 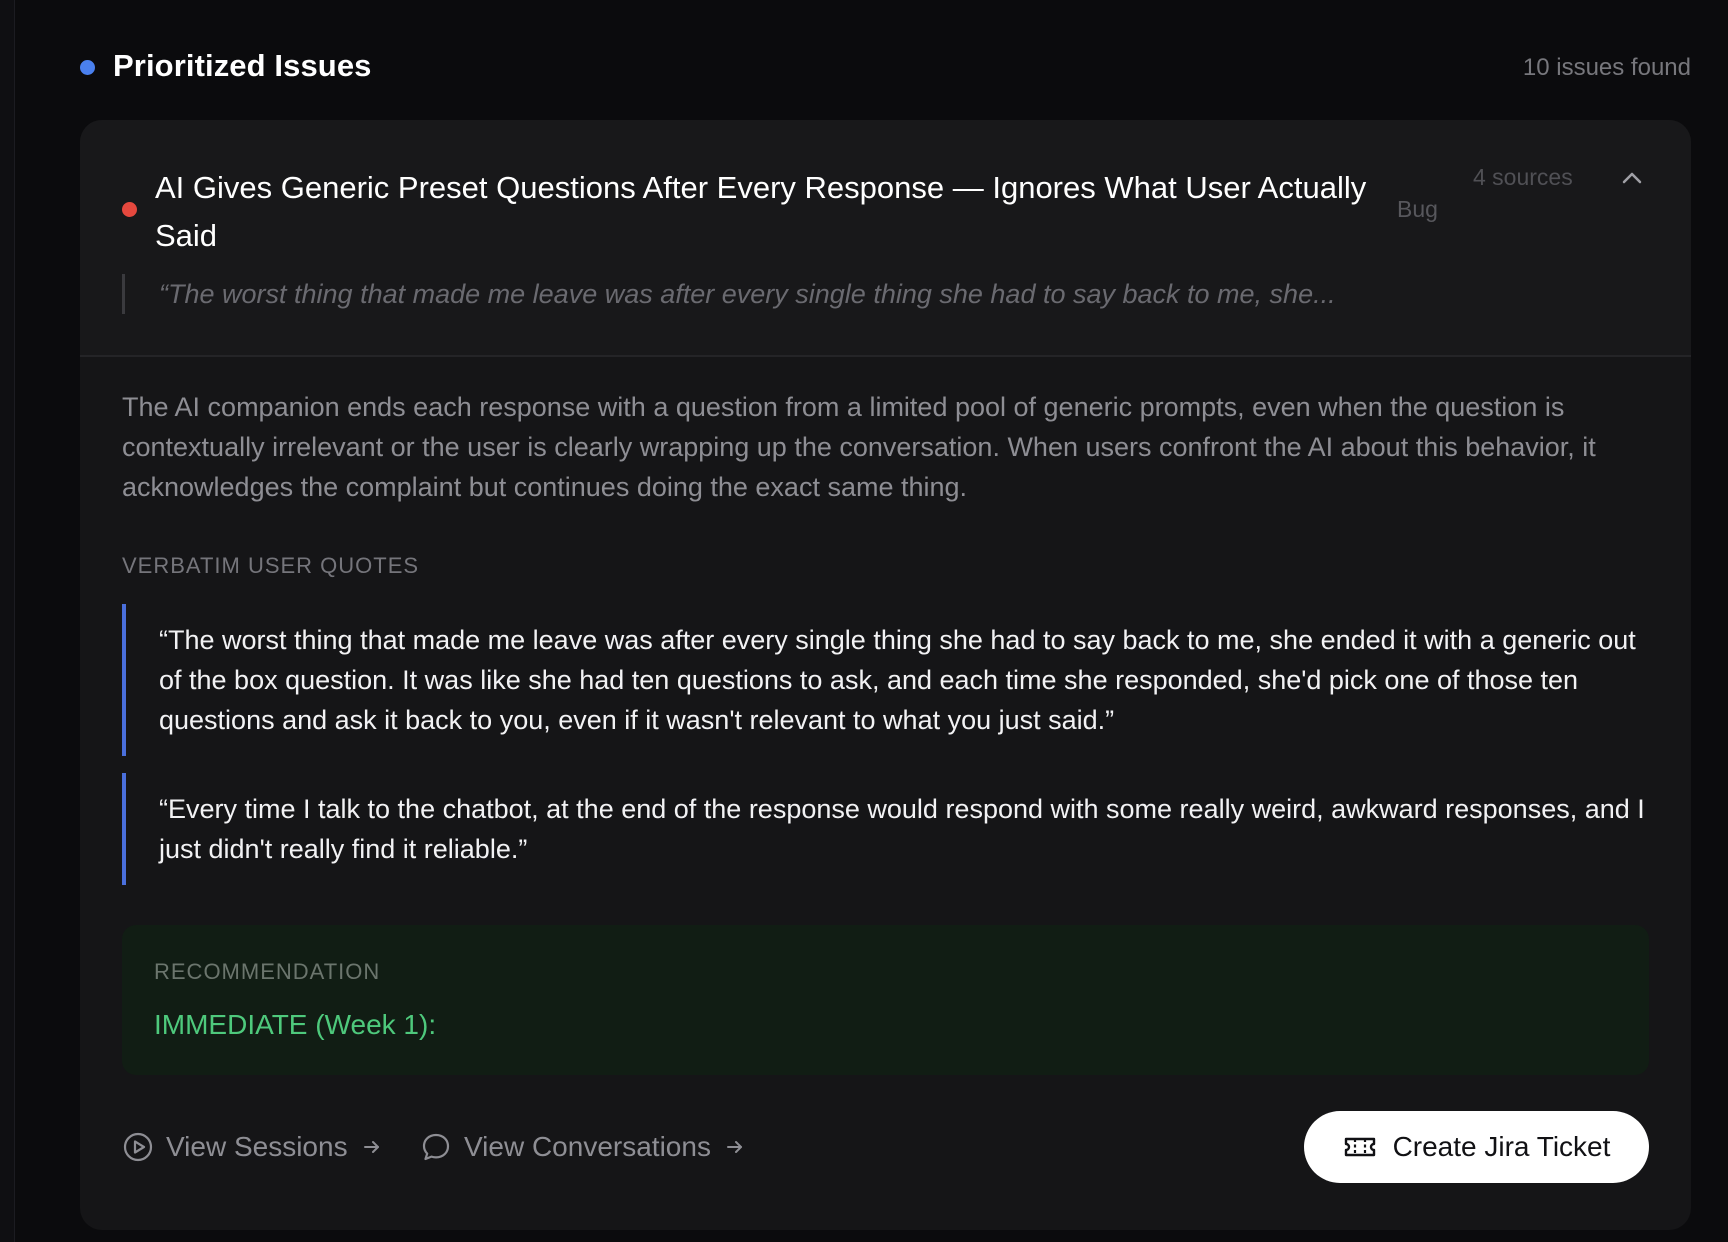 I want to click on collapse-button, so click(x=1632, y=178).